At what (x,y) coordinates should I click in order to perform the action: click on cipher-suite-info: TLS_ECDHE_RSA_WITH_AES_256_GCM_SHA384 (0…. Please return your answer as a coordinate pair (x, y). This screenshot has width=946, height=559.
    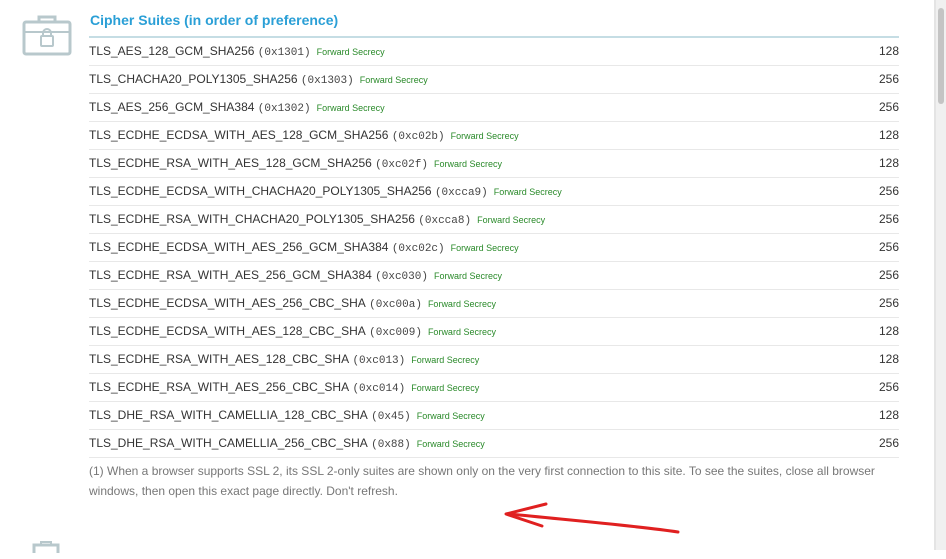
    Looking at the image, I should click on (295, 275).